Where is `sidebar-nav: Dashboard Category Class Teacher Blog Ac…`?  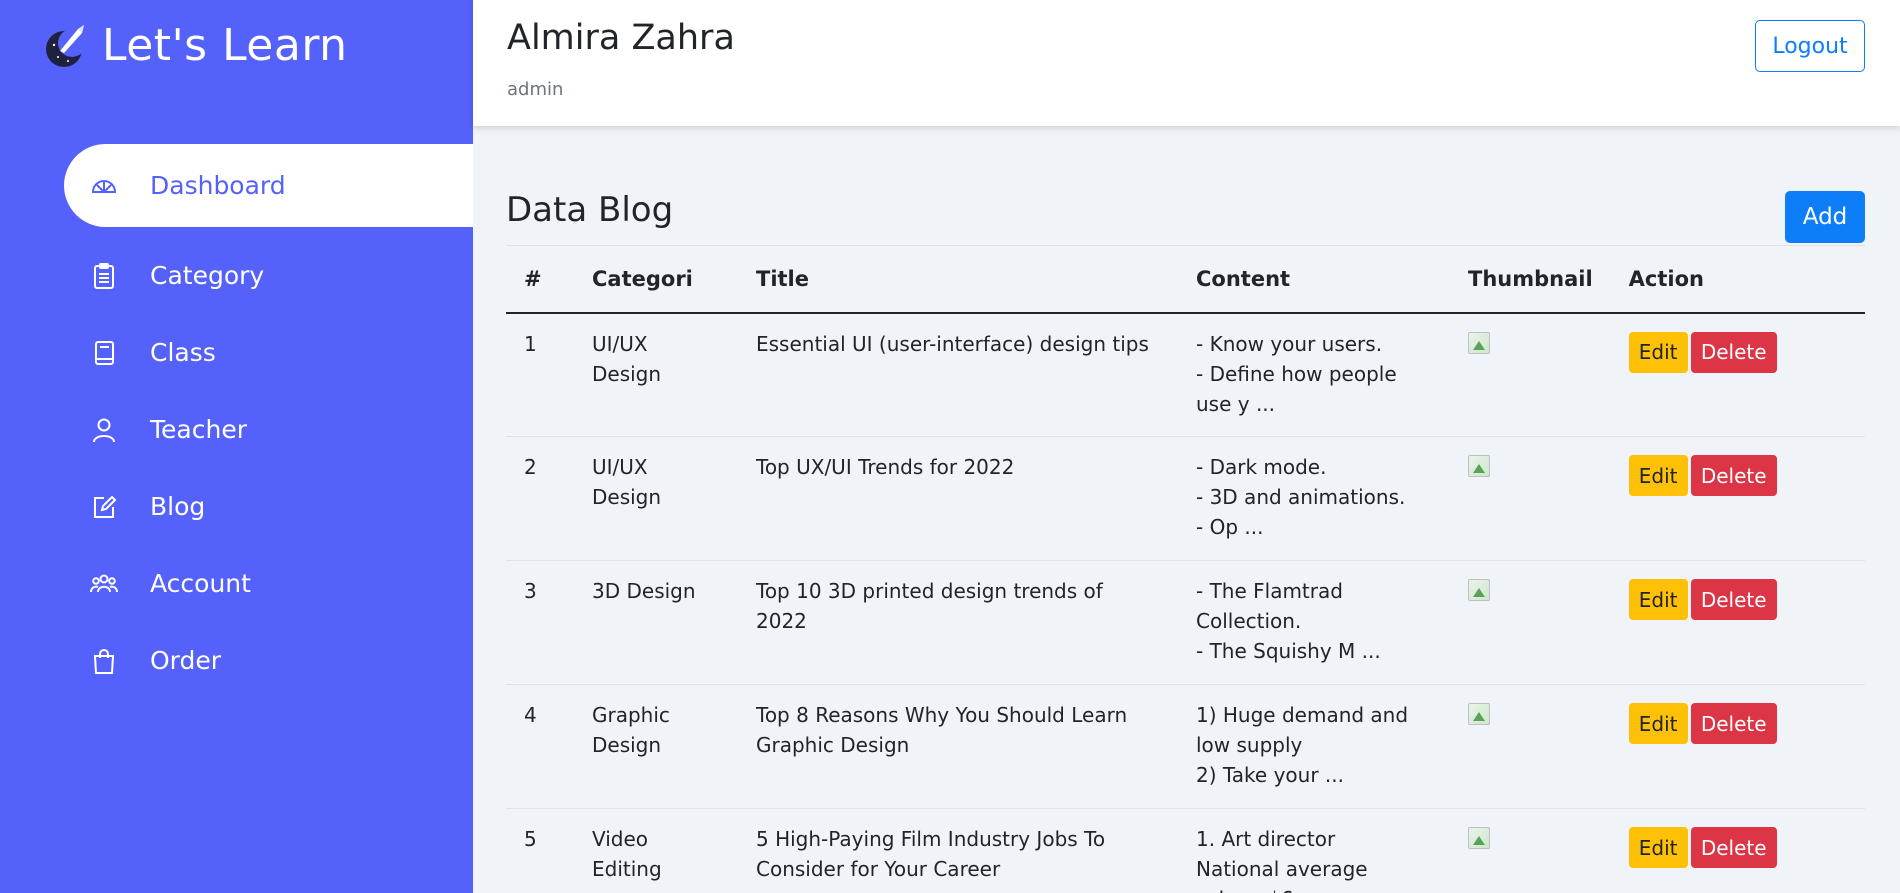
sidebar-nav: Dashboard Category Class Teacher Blog Ac… is located at coordinates (268, 421).